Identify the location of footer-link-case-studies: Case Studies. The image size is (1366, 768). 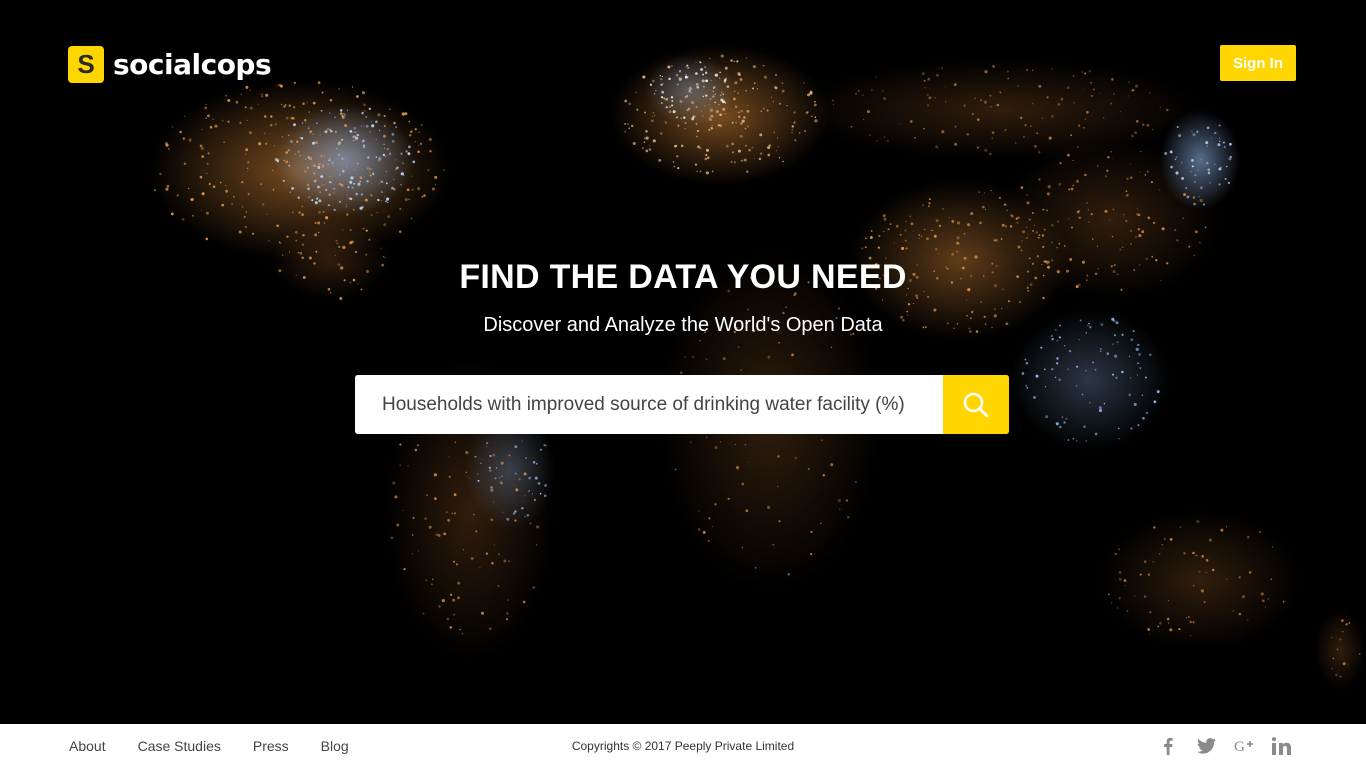
(179, 746).